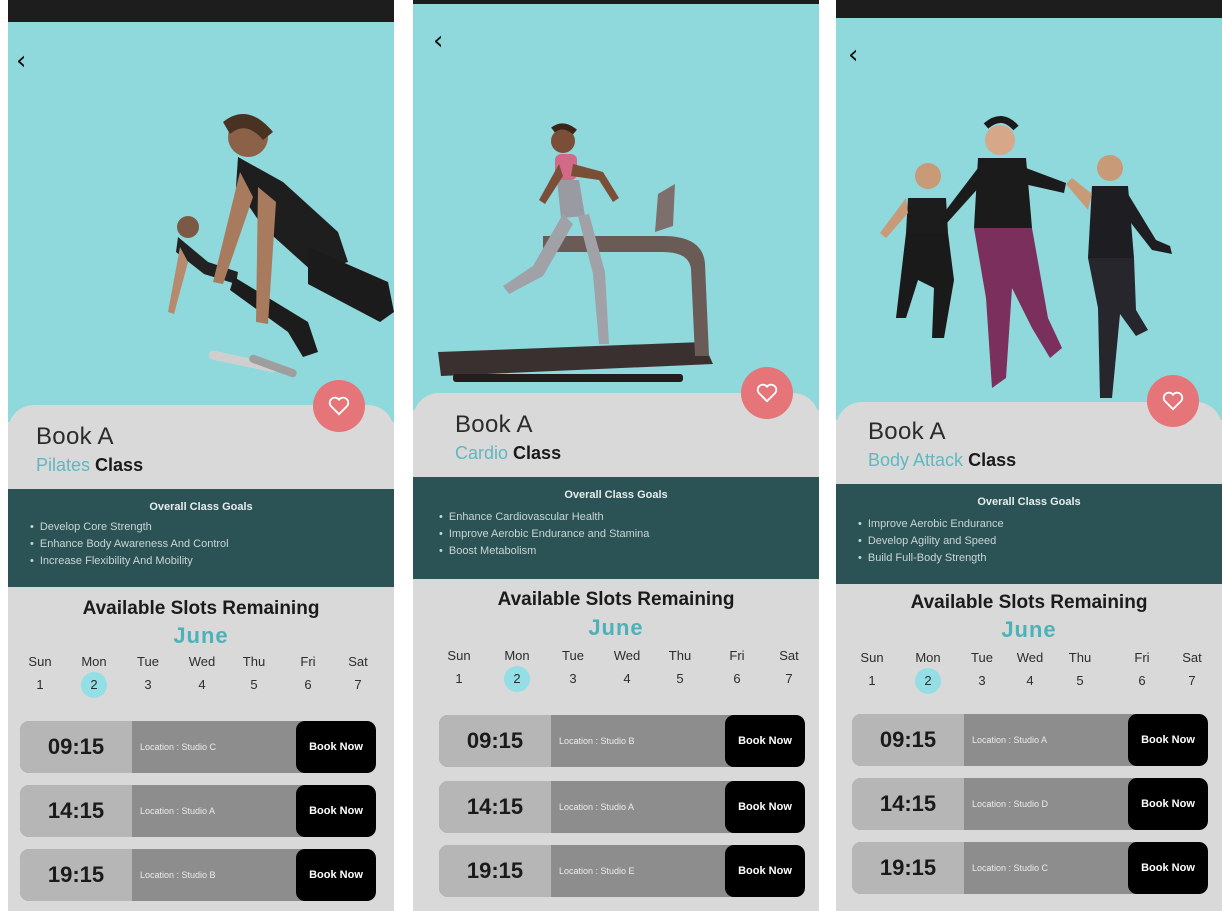 This screenshot has width=1222, height=911. Describe the element at coordinates (942, 460) in the screenshot. I see `class-name-title: Body Attack Class` at that location.